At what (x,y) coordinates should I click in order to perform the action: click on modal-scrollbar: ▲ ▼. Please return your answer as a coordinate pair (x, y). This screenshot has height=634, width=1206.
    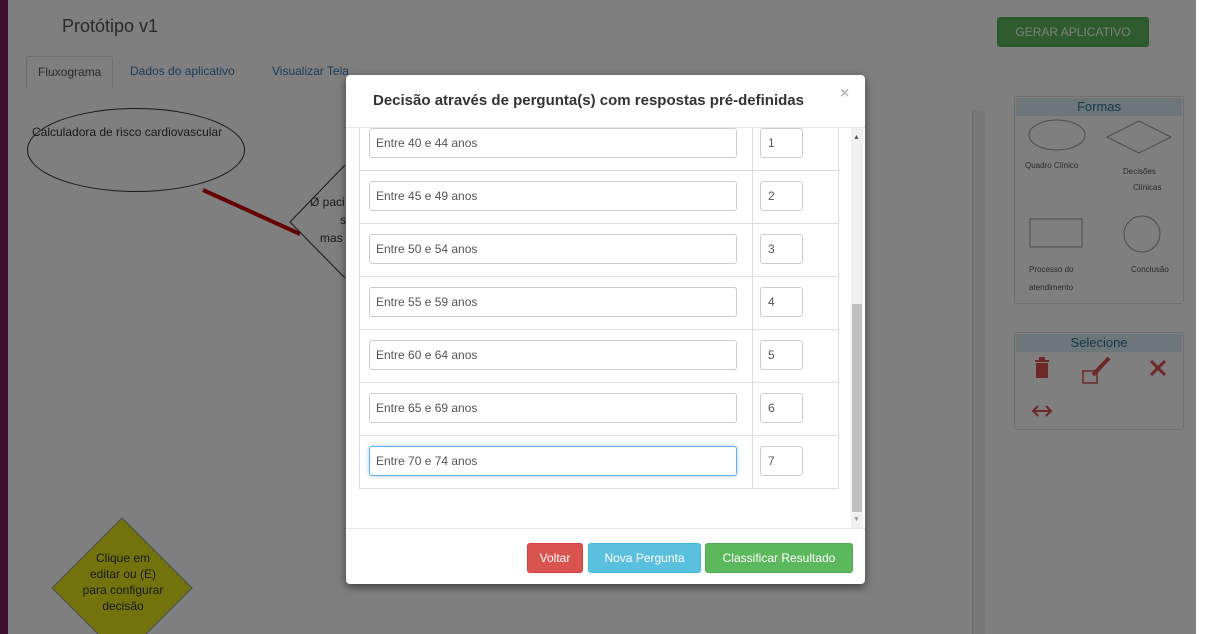
    Looking at the image, I should click on (857, 328).